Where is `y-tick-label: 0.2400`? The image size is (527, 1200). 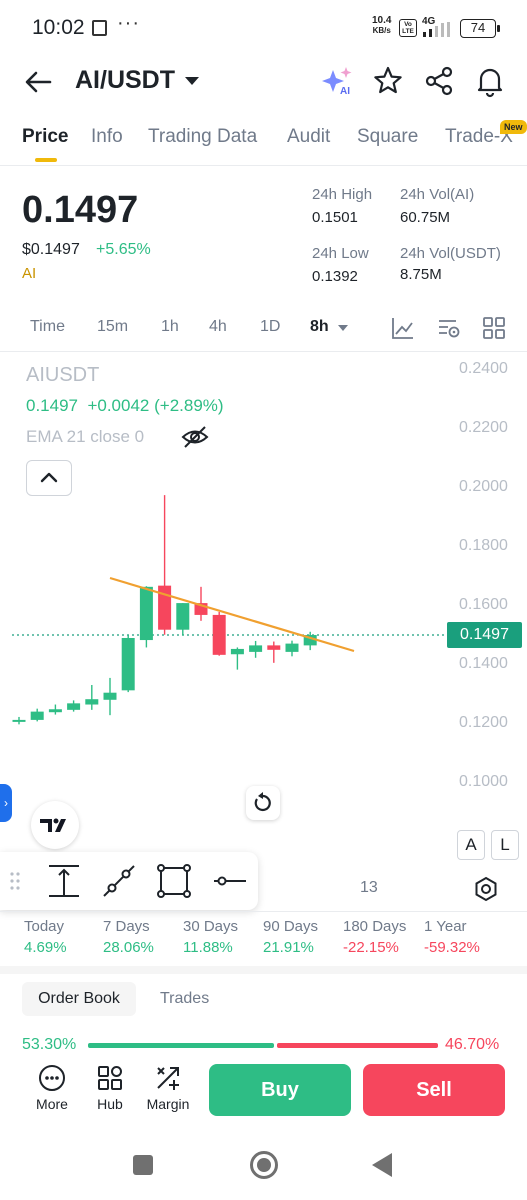 y-tick-label: 0.2400 is located at coordinates (483, 368).